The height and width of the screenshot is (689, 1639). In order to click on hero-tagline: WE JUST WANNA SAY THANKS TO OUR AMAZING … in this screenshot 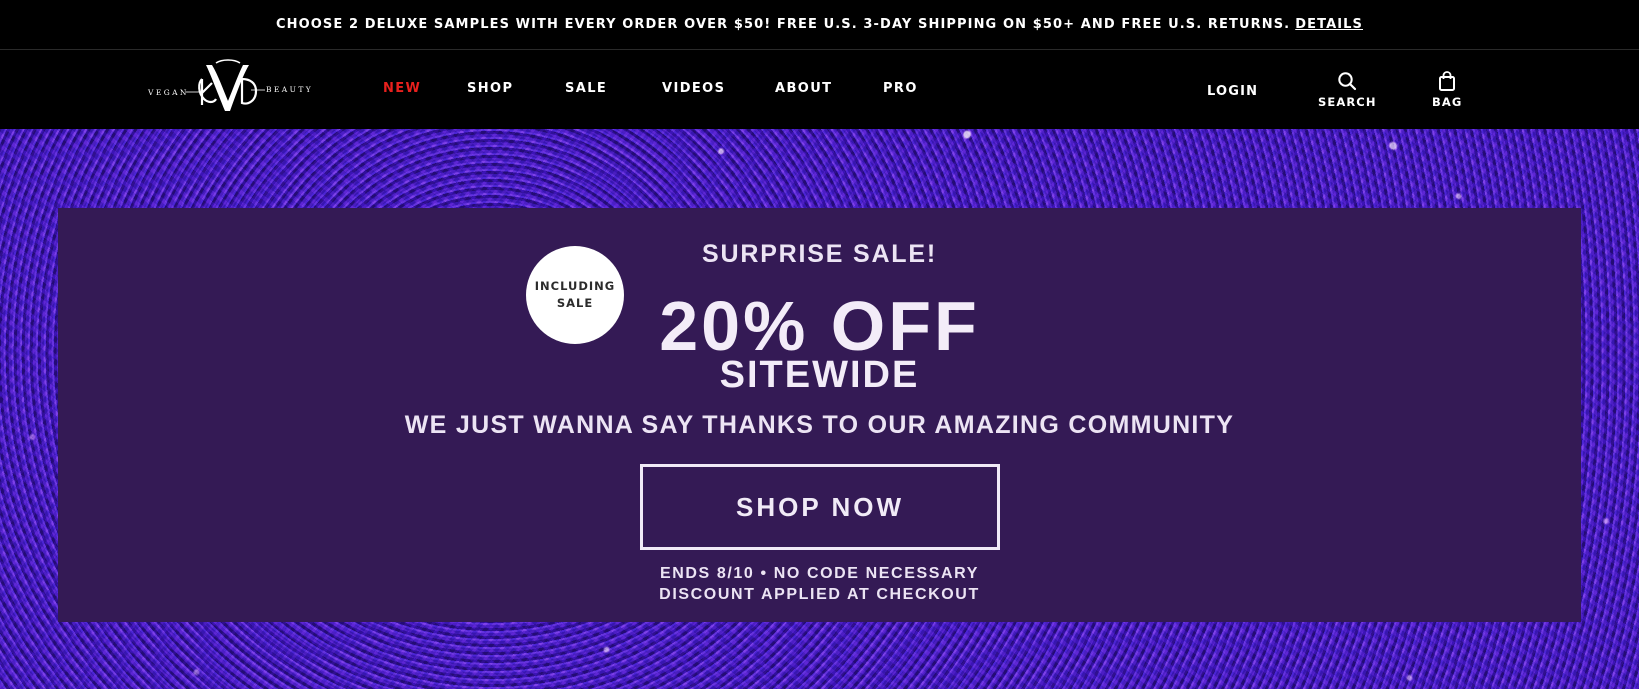, I will do `click(819, 425)`.